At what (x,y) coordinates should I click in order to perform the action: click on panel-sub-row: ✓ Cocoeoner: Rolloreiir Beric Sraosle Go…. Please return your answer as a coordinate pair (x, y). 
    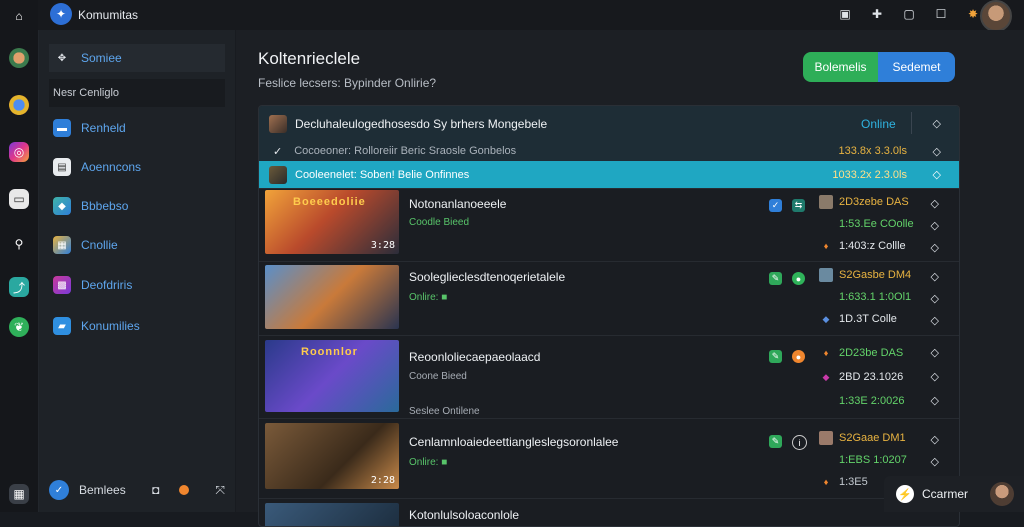
    Looking at the image, I should click on (609, 151).